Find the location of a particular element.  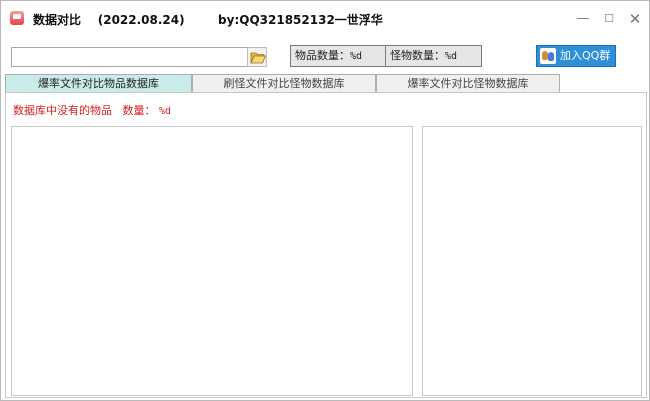

file-path-input is located at coordinates (131, 57).